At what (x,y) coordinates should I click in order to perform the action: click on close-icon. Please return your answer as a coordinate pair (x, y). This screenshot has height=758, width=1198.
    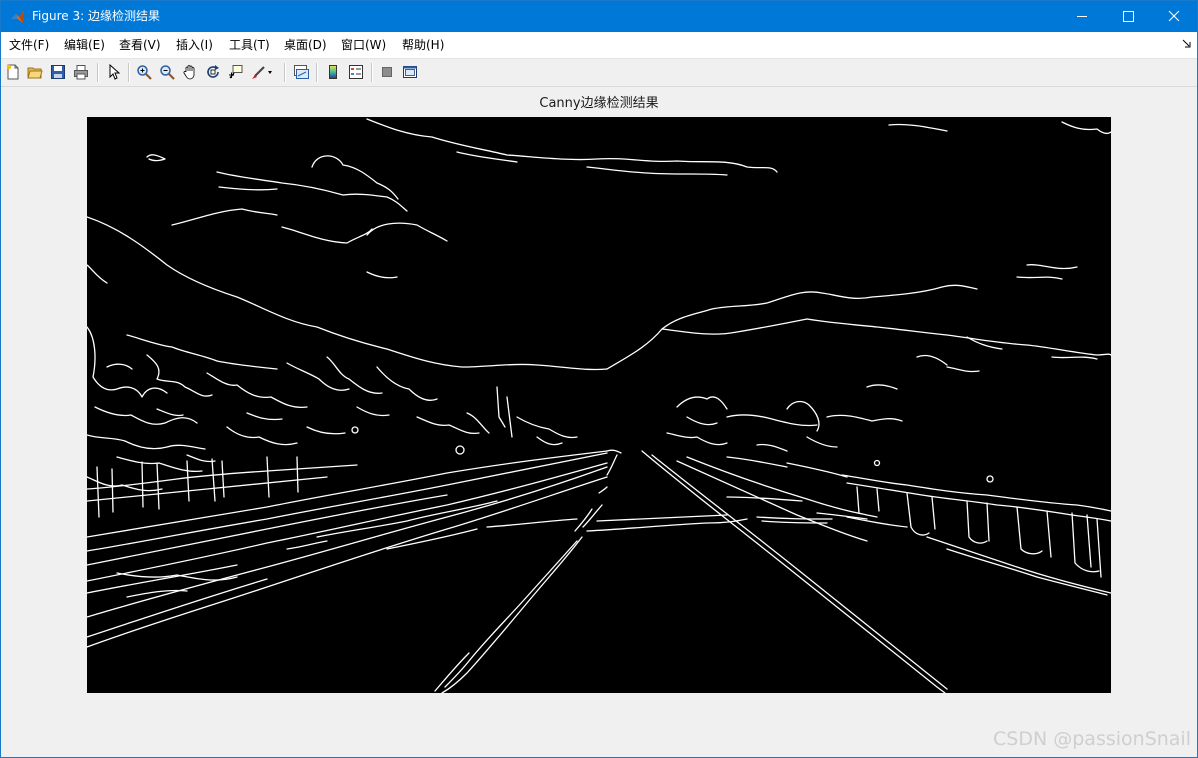
    Looking at the image, I should click on (1174, 16).